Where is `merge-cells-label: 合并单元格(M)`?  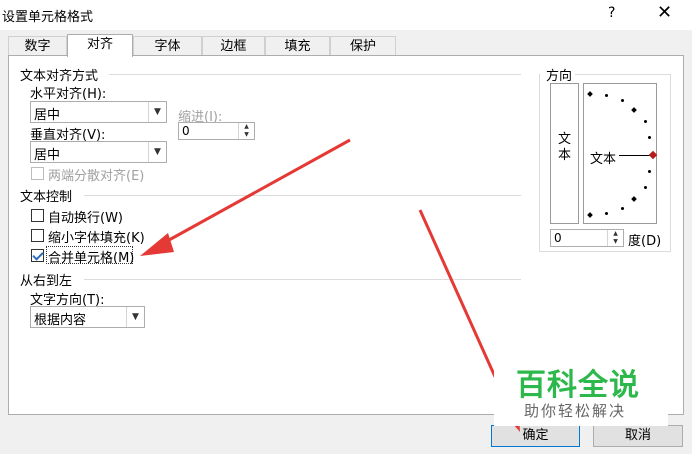 merge-cells-label: 合并单元格(M) is located at coordinates (91, 258).